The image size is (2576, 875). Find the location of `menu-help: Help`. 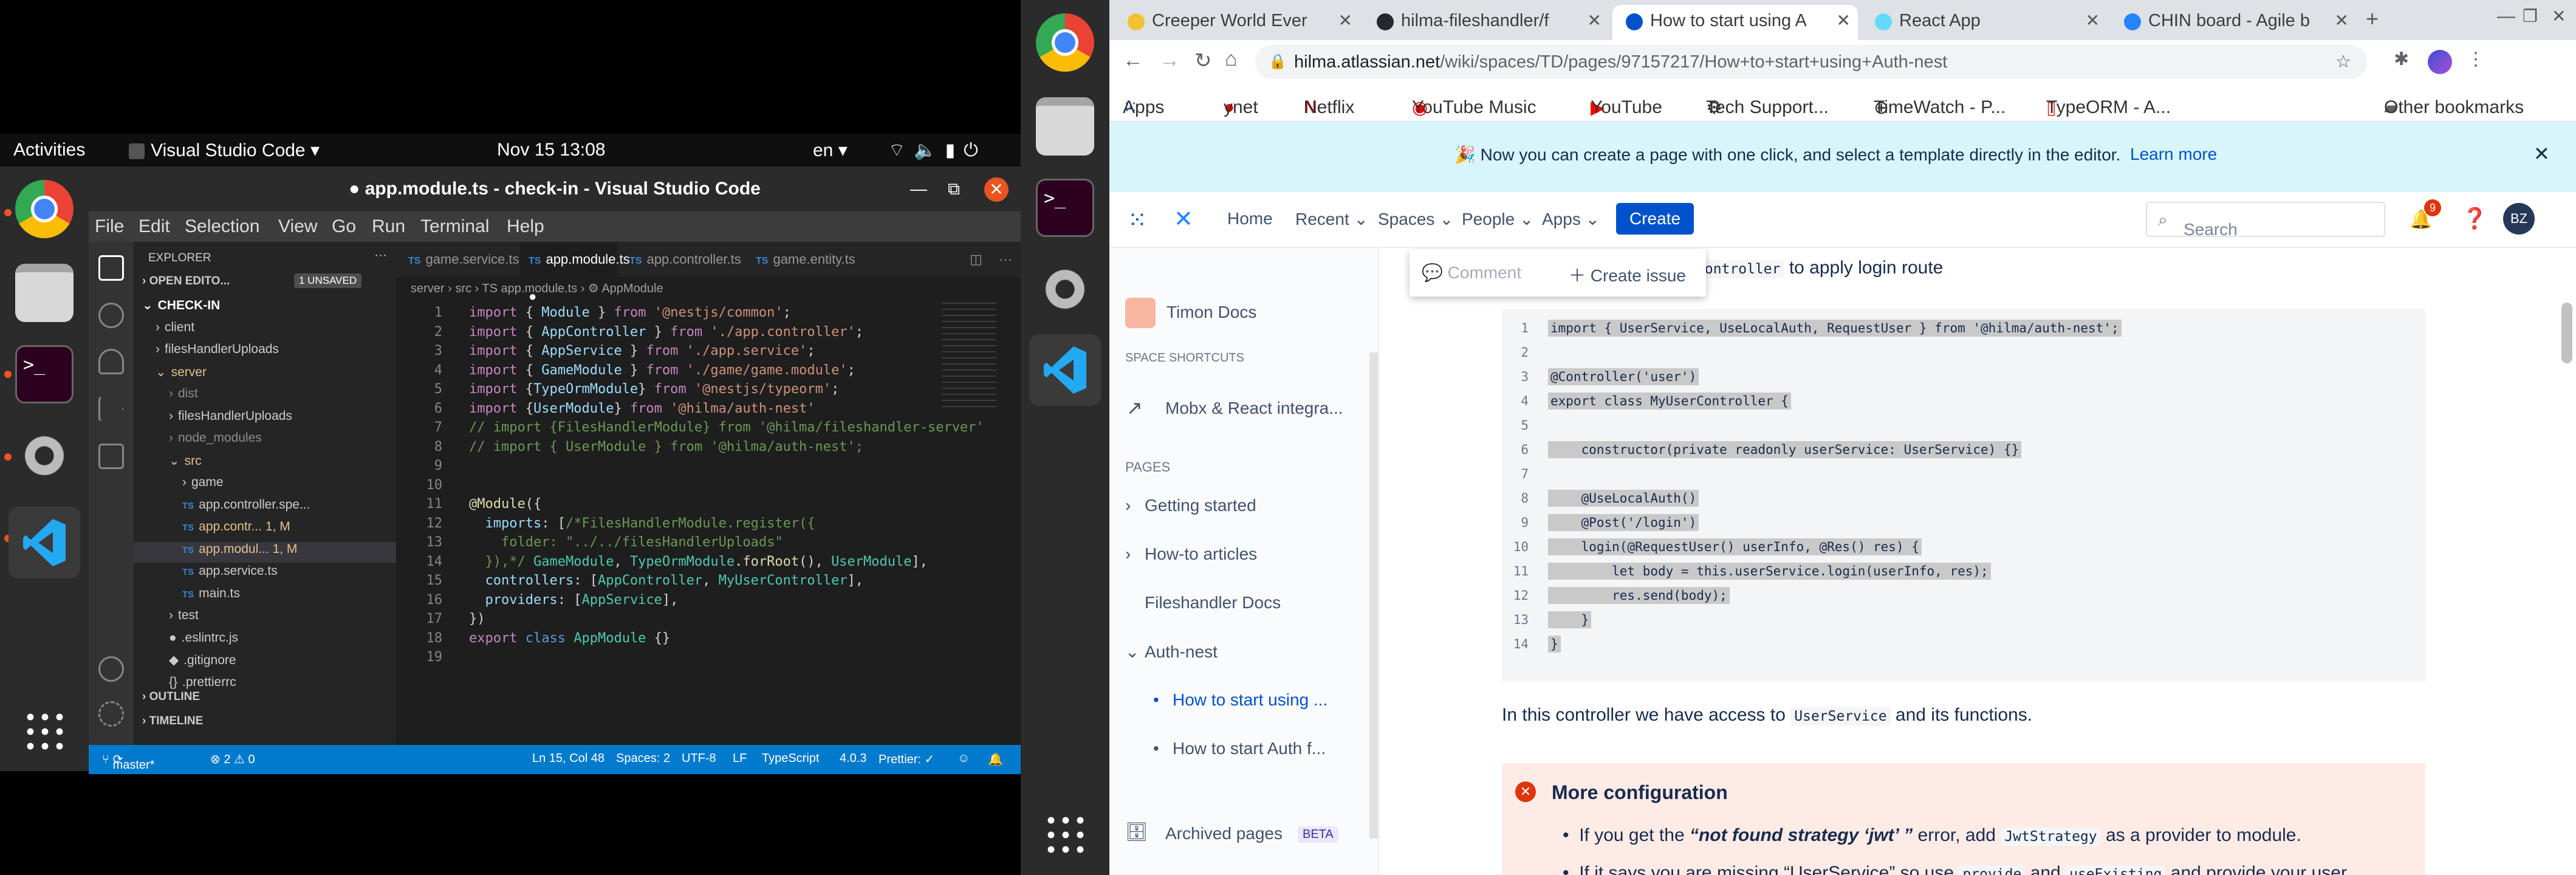

menu-help: Help is located at coordinates (525, 226).